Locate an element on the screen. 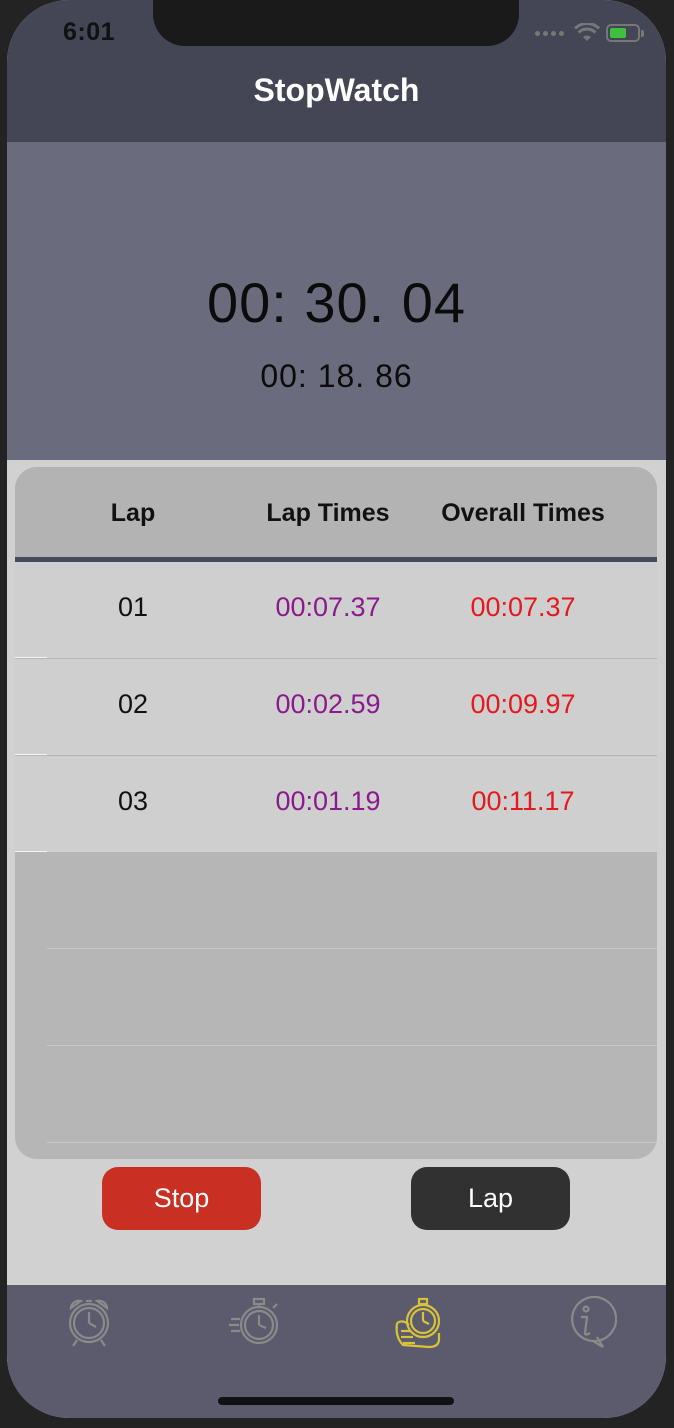 The height and width of the screenshot is (1428, 674). lap-number: 02 is located at coordinates (133, 704).